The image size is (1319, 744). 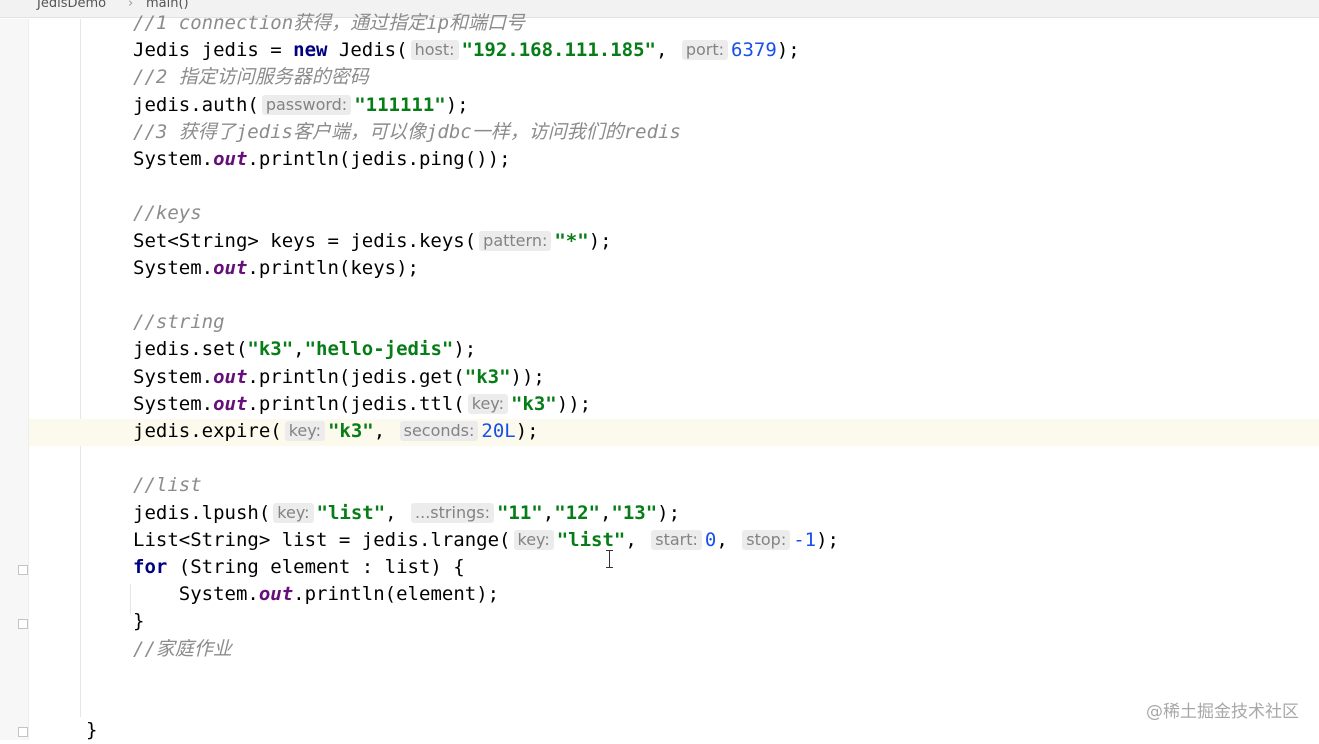 What do you see at coordinates (305, 240) in the screenshot?
I see `code-token: Set<String> keys = jedis.keys(` at bounding box center [305, 240].